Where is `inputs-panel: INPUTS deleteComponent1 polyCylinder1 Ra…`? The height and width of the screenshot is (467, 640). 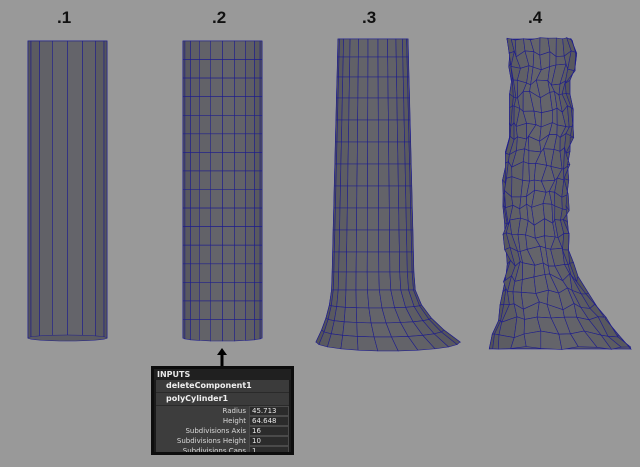 inputs-panel: INPUTS deleteComponent1 polyCylinder1 Ra… is located at coordinates (222, 410).